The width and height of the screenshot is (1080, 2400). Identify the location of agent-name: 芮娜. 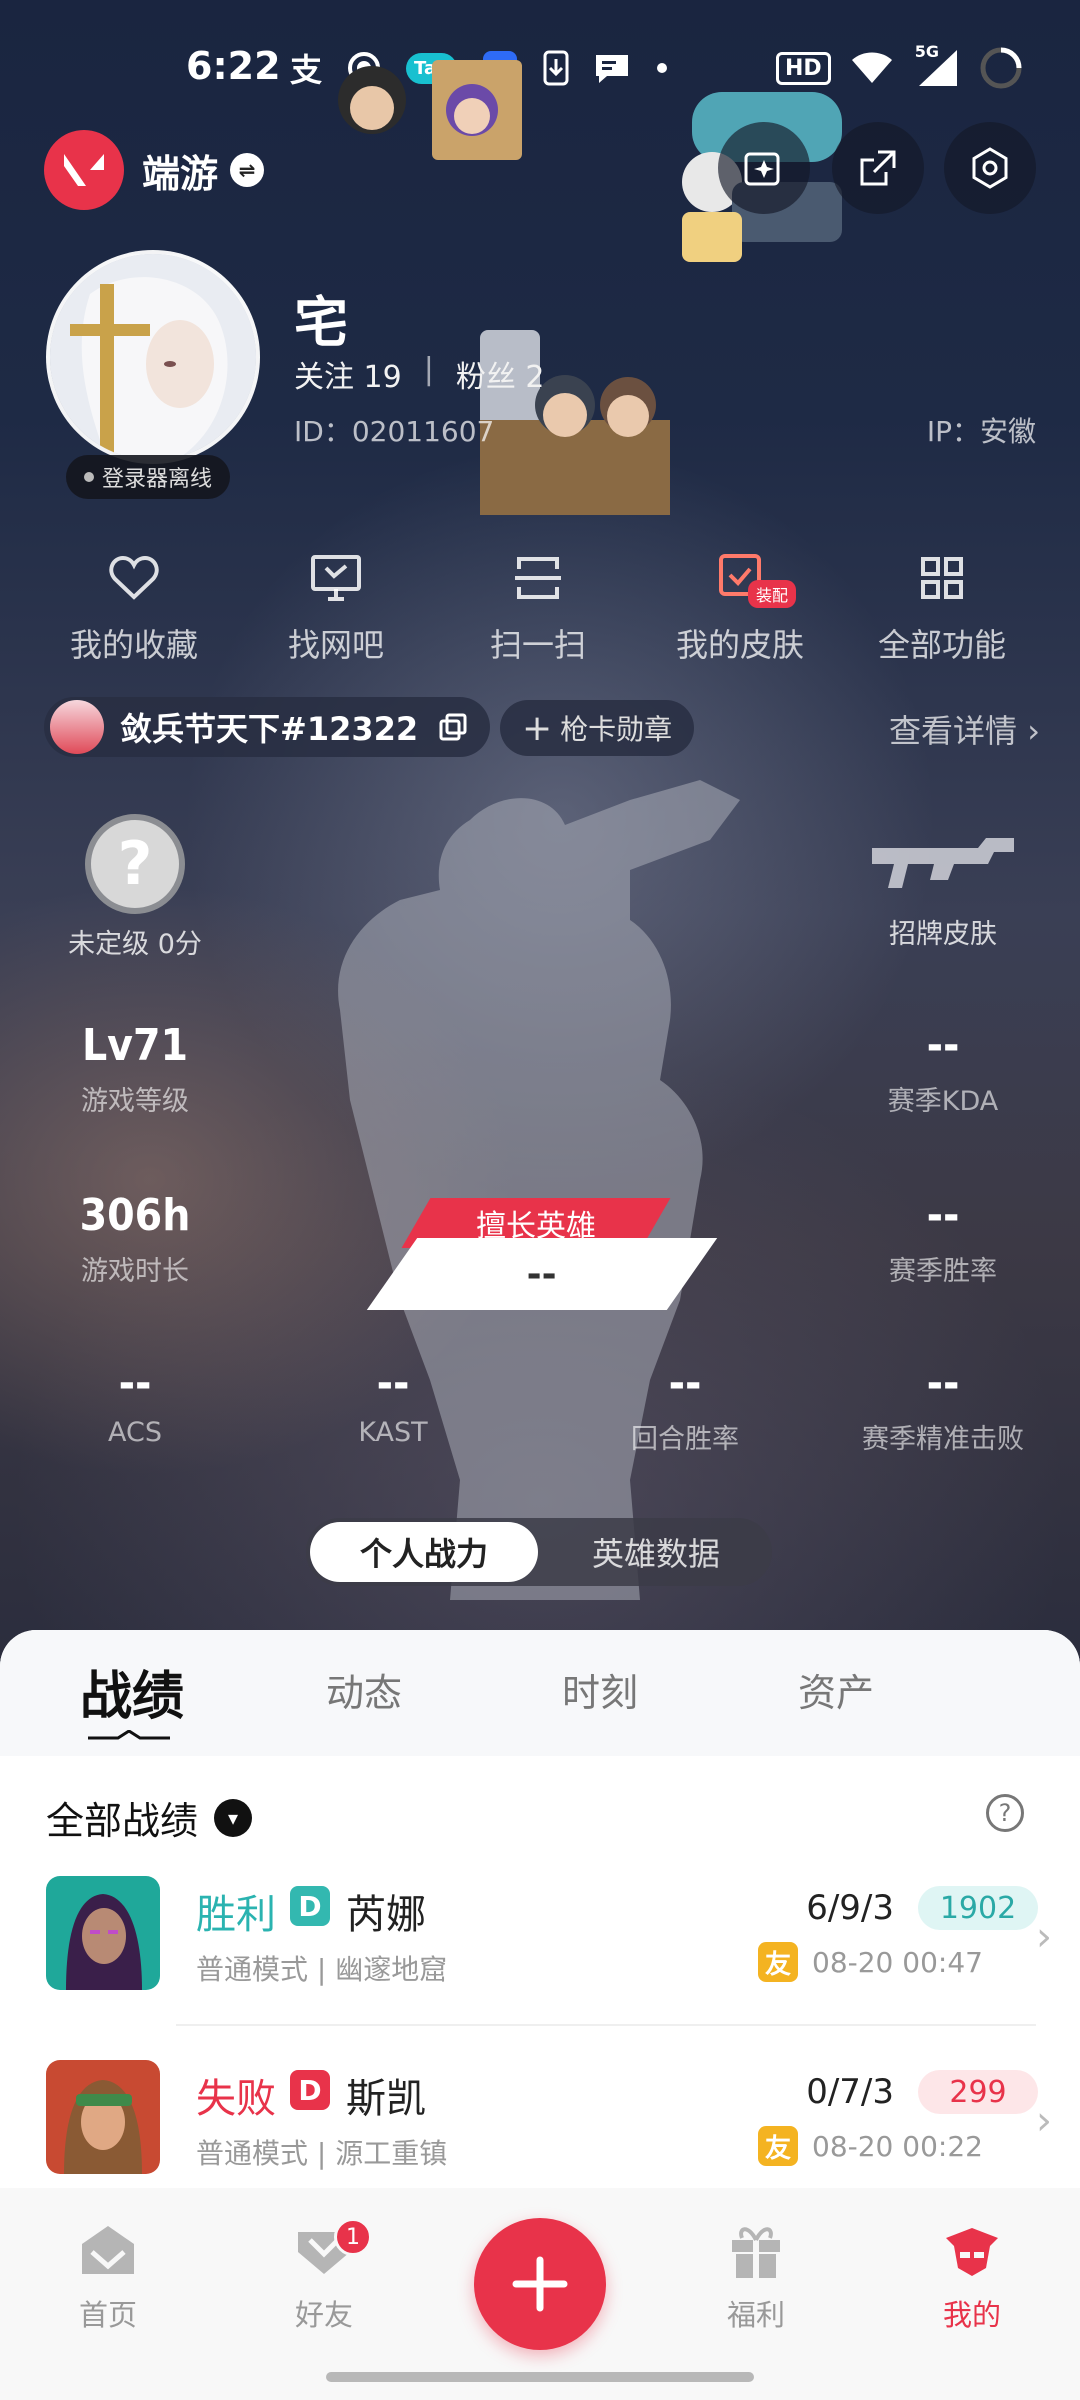
(386, 1915).